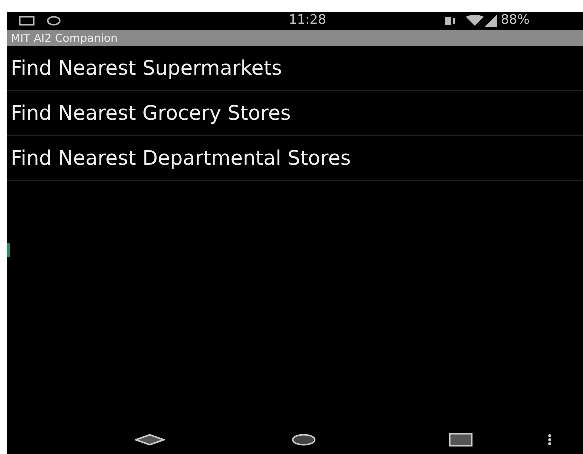  I want to click on signal-icon, so click(491, 21).